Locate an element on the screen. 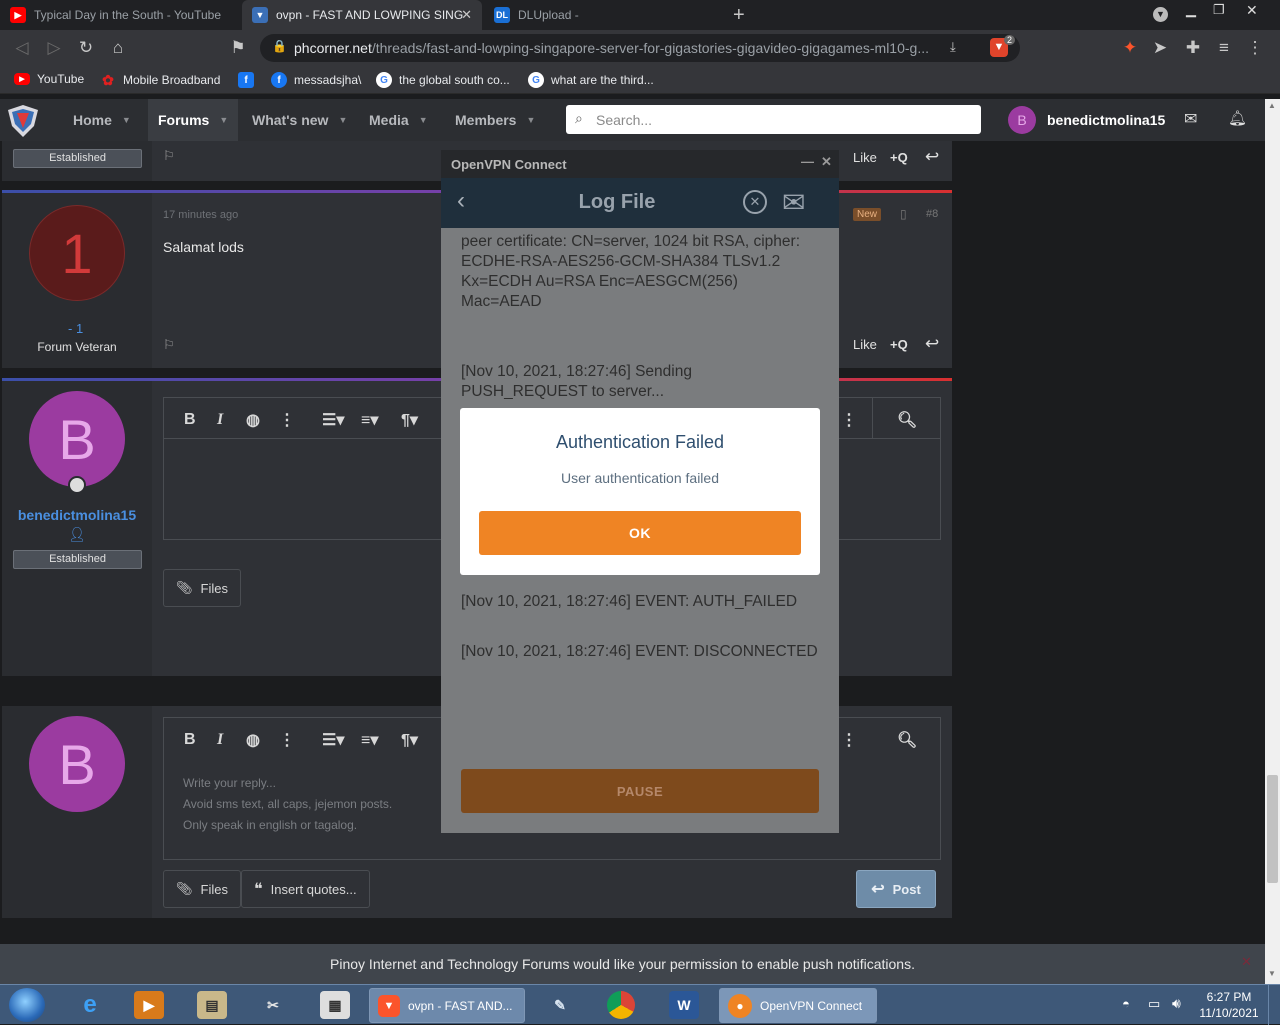 Image resolution: width=1280 pixels, height=1025 pixels. post-reply-button: ↩ Post is located at coordinates (896, 889).